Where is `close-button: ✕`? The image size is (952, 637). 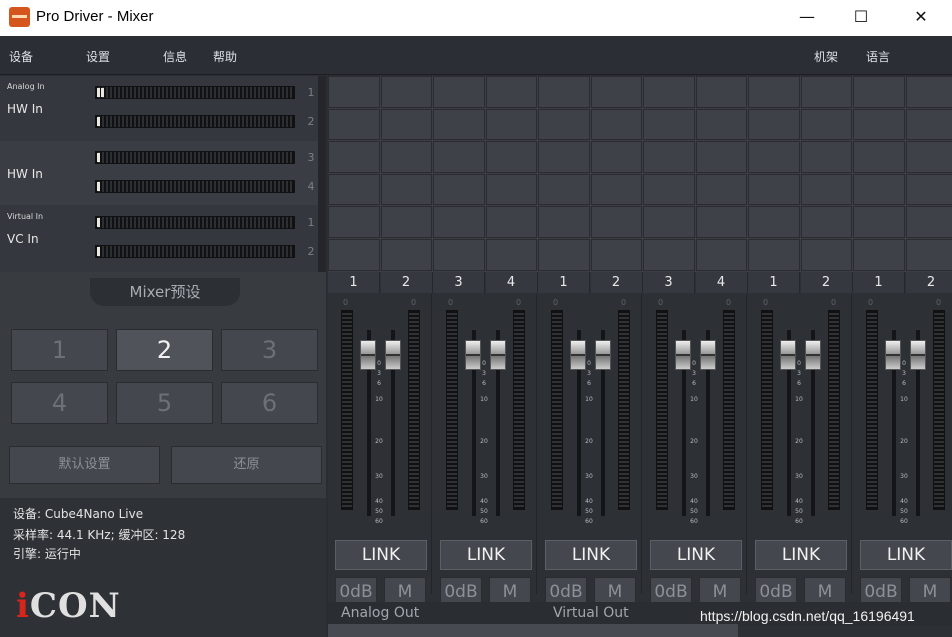
close-button: ✕ is located at coordinates (921, 18).